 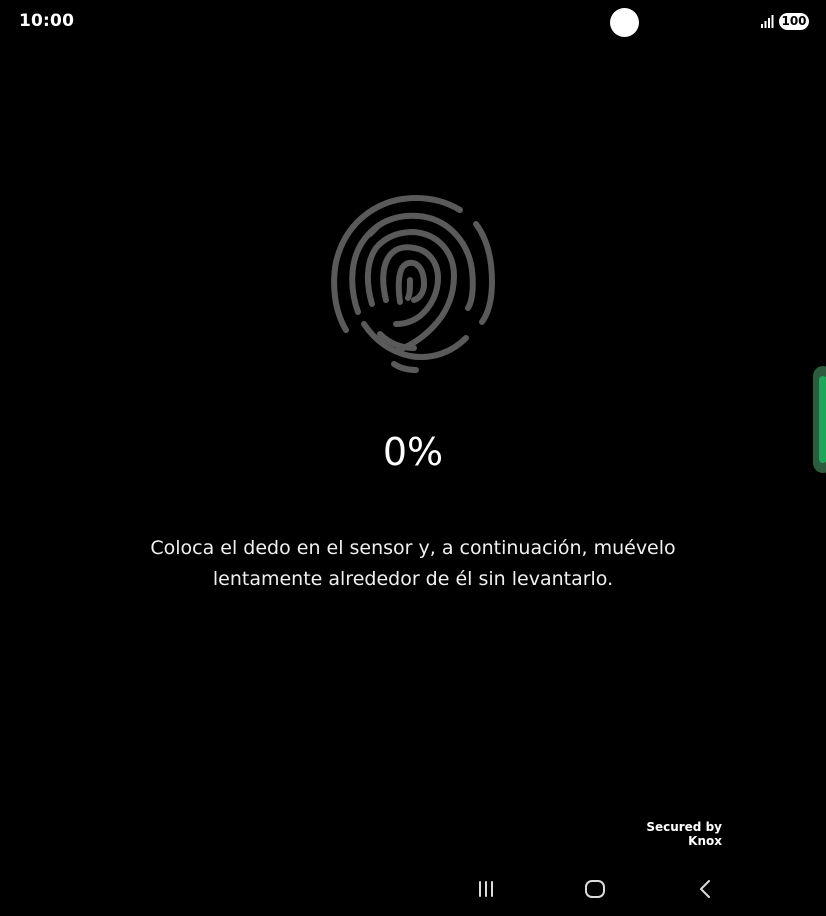 I want to click on status-bar: 10:00 100, so click(x=413, y=22).